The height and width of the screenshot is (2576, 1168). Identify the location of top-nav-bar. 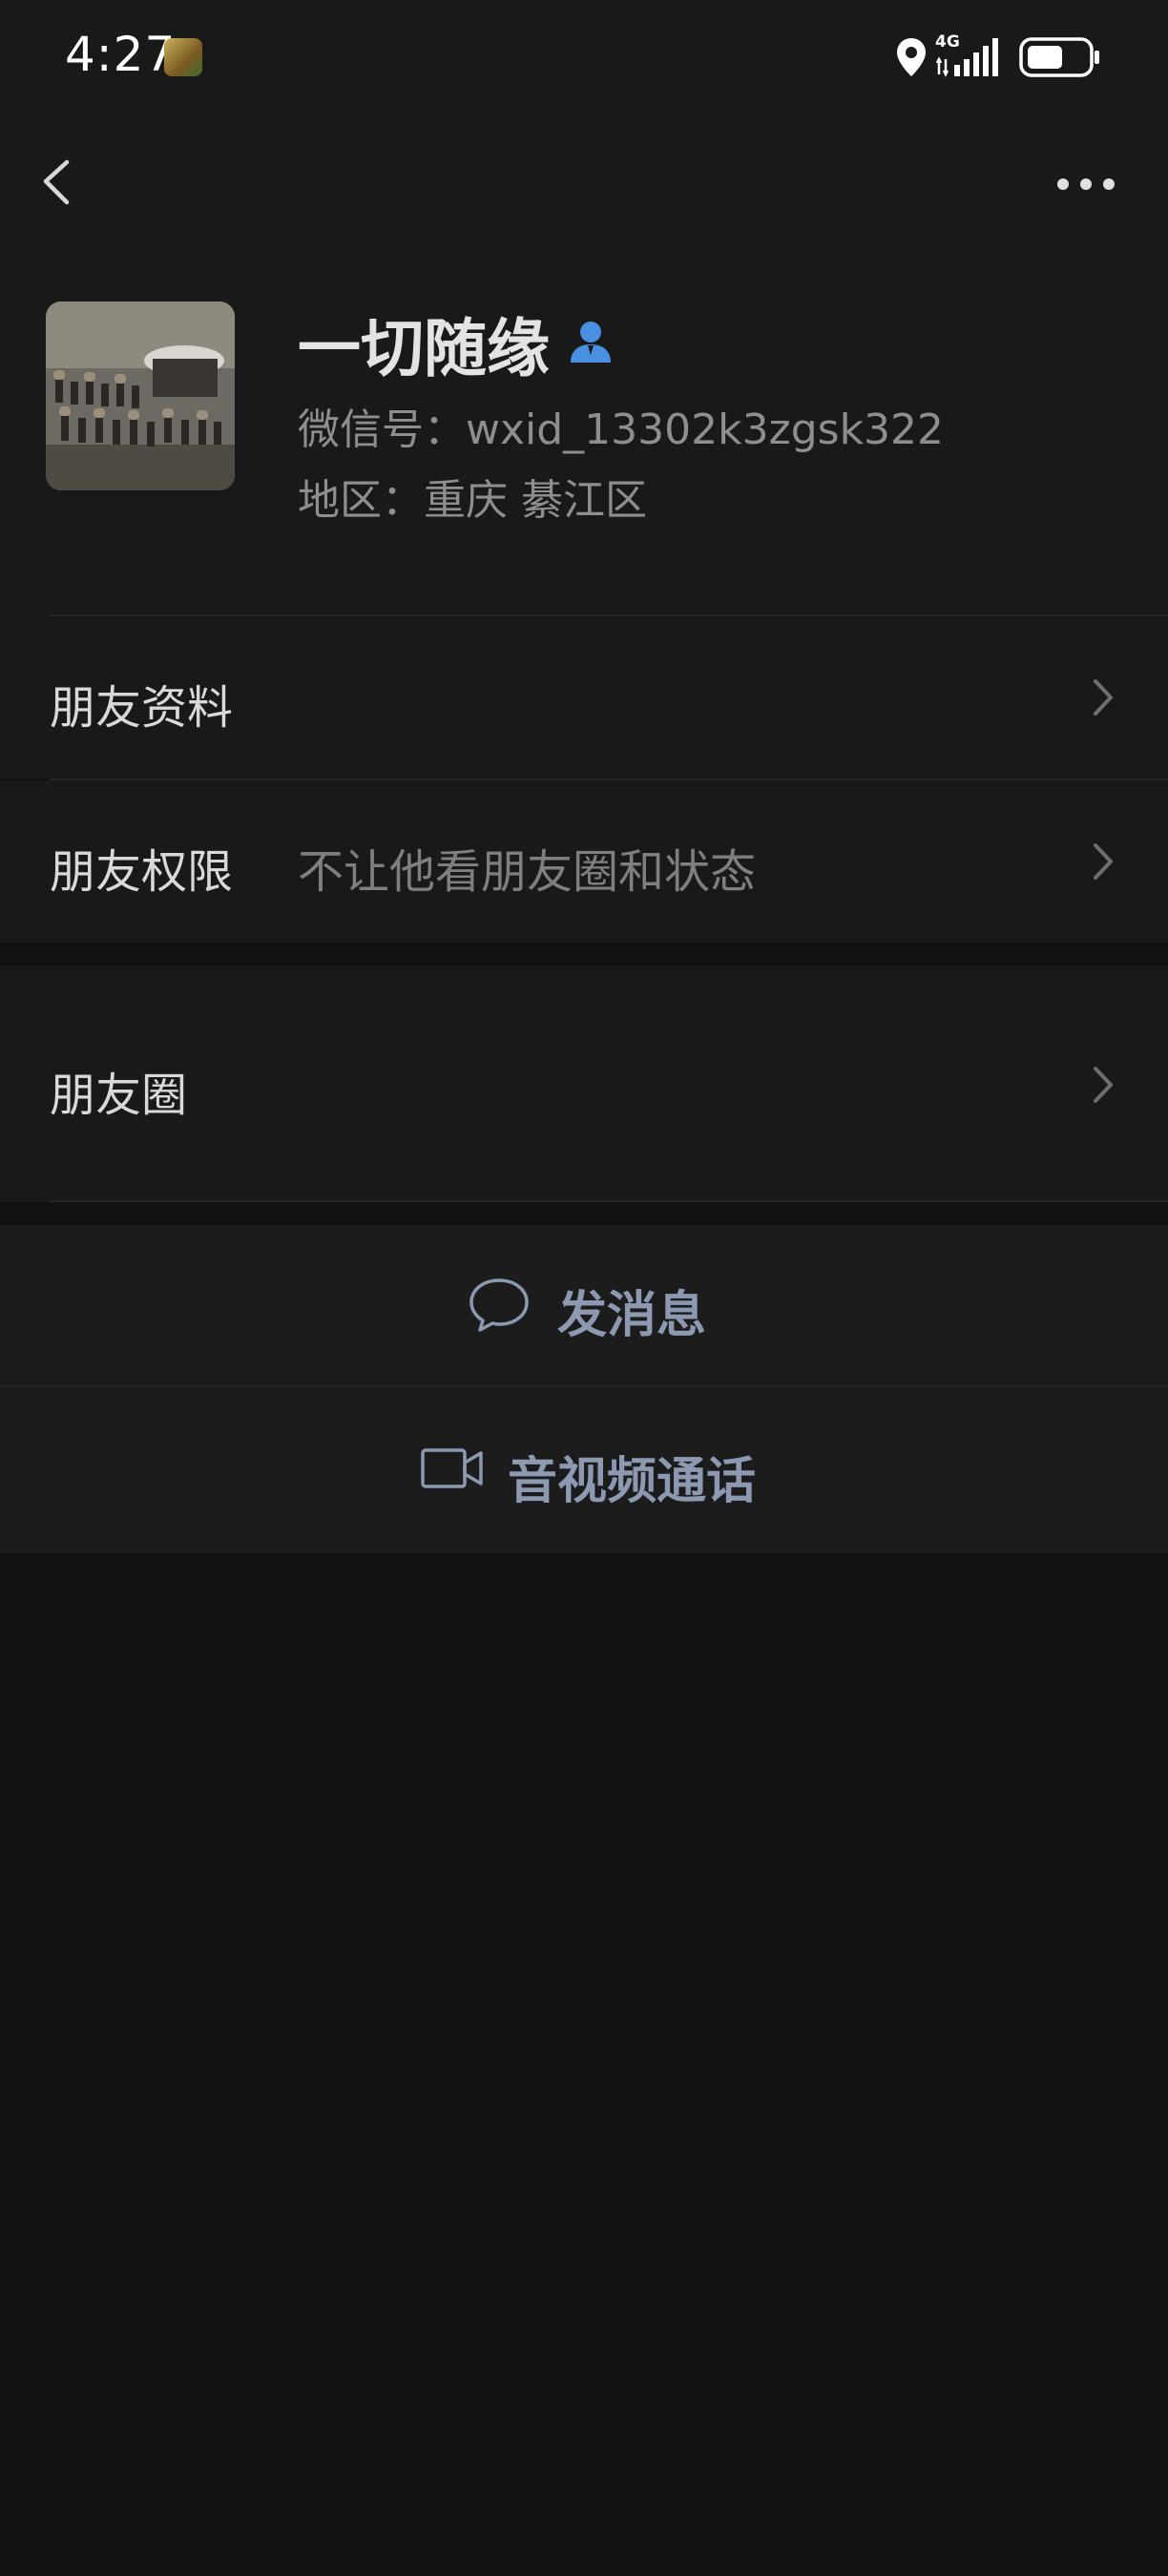
(584, 184).